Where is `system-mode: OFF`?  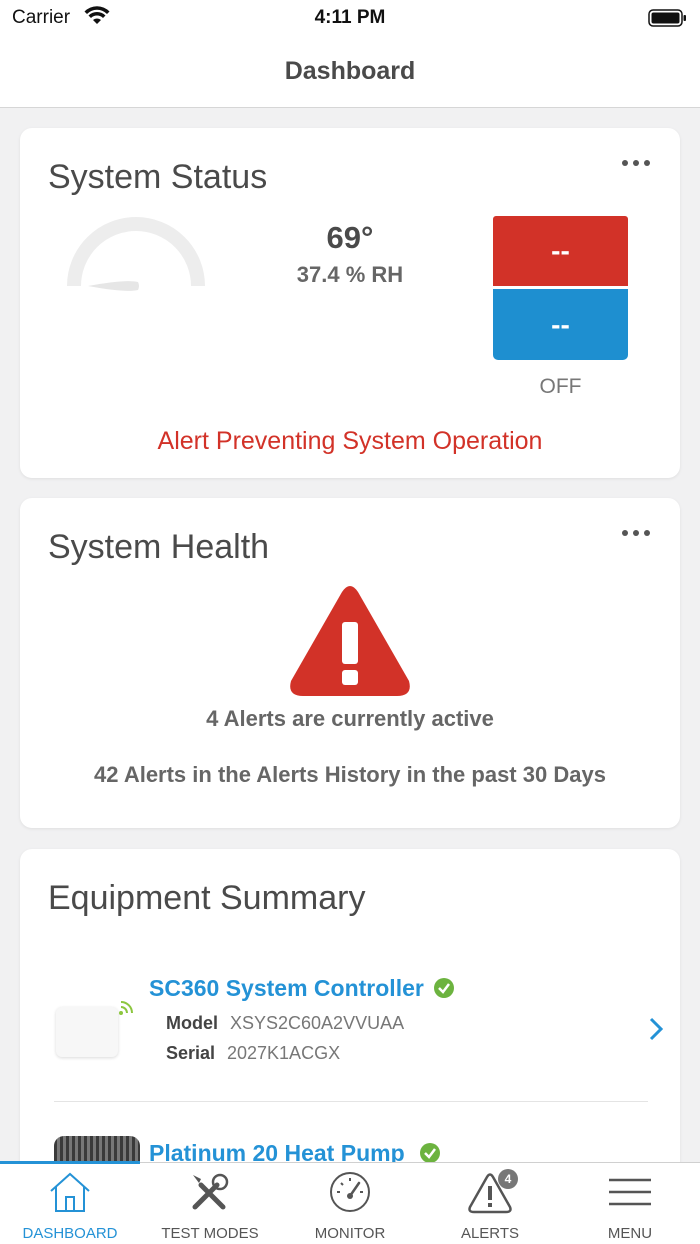
system-mode: OFF is located at coordinates (560, 386).